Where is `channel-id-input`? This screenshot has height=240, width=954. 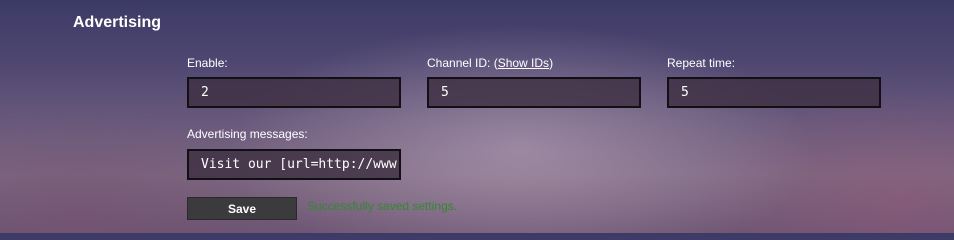
channel-id-input is located at coordinates (534, 92).